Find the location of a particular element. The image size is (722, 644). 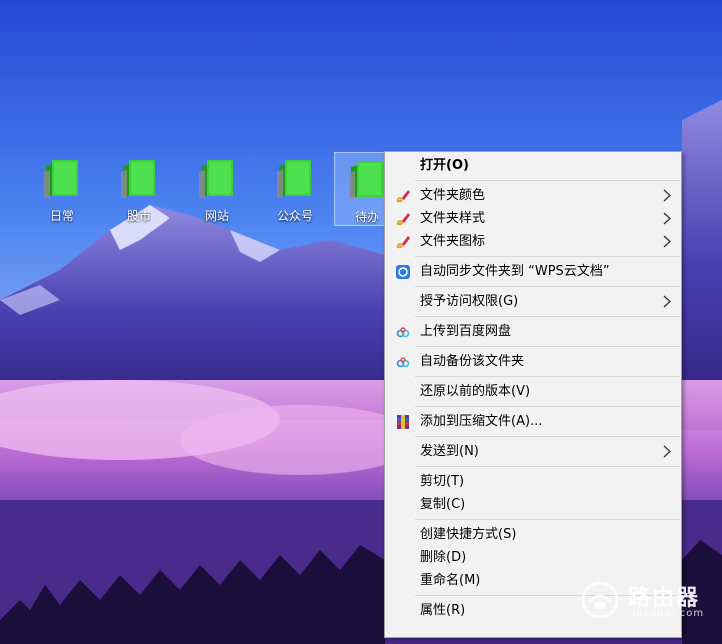

menu-item-label: 还原以前的版本(V) is located at coordinates (475, 391).